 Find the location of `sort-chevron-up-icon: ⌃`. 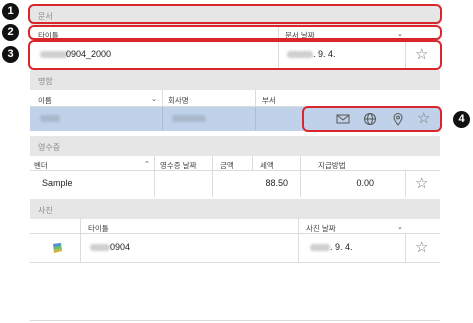

sort-chevron-up-icon: ⌃ is located at coordinates (147, 164).